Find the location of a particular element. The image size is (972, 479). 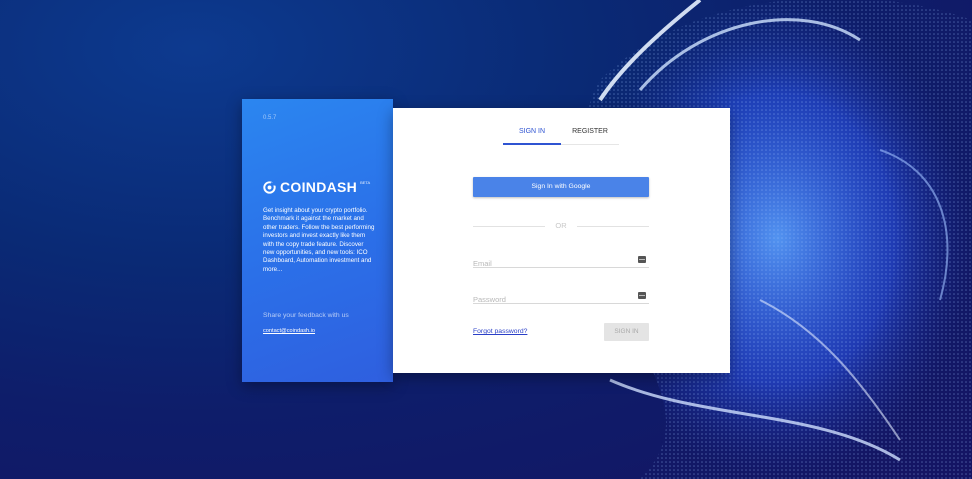

divider-line-right is located at coordinates (613, 226).